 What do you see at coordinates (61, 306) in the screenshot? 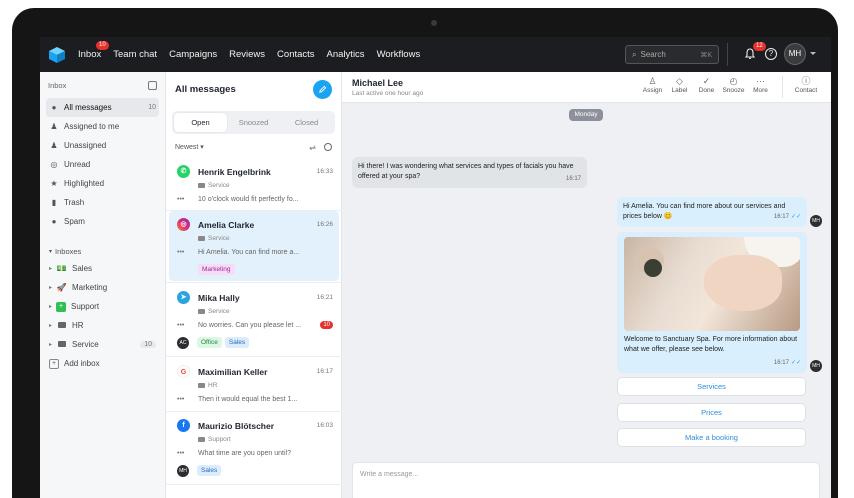
I see `plus-box-icon: +` at bounding box center [61, 306].